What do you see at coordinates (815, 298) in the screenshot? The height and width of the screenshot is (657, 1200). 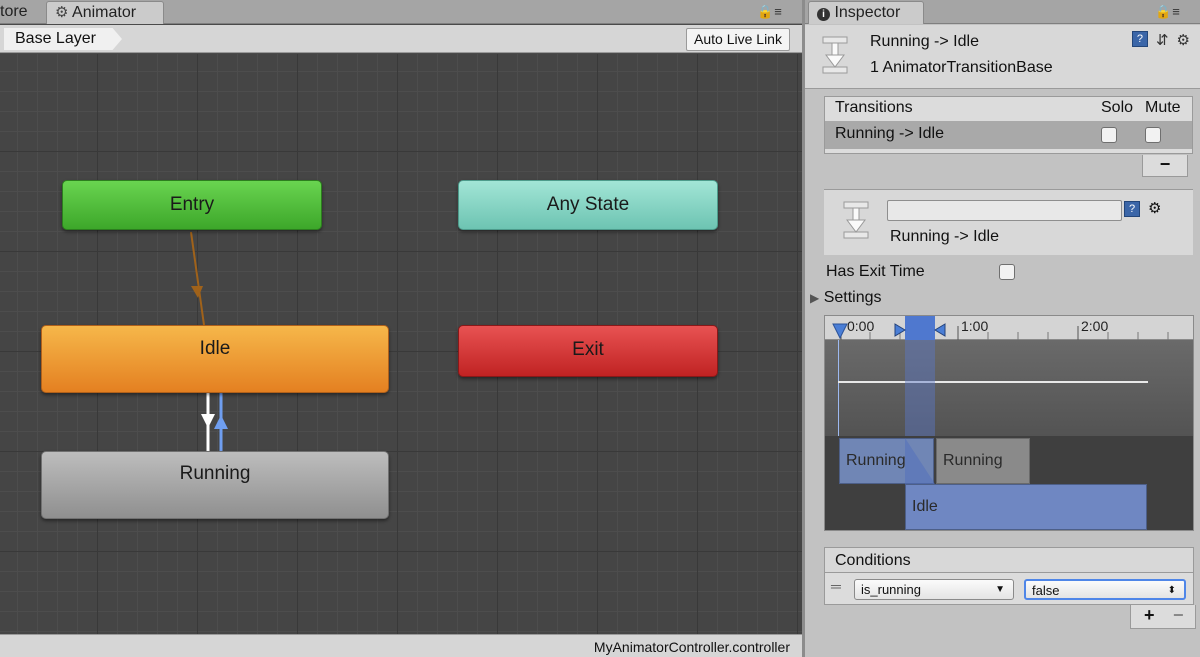 I see `foldout-arrow-icon: ▶` at bounding box center [815, 298].